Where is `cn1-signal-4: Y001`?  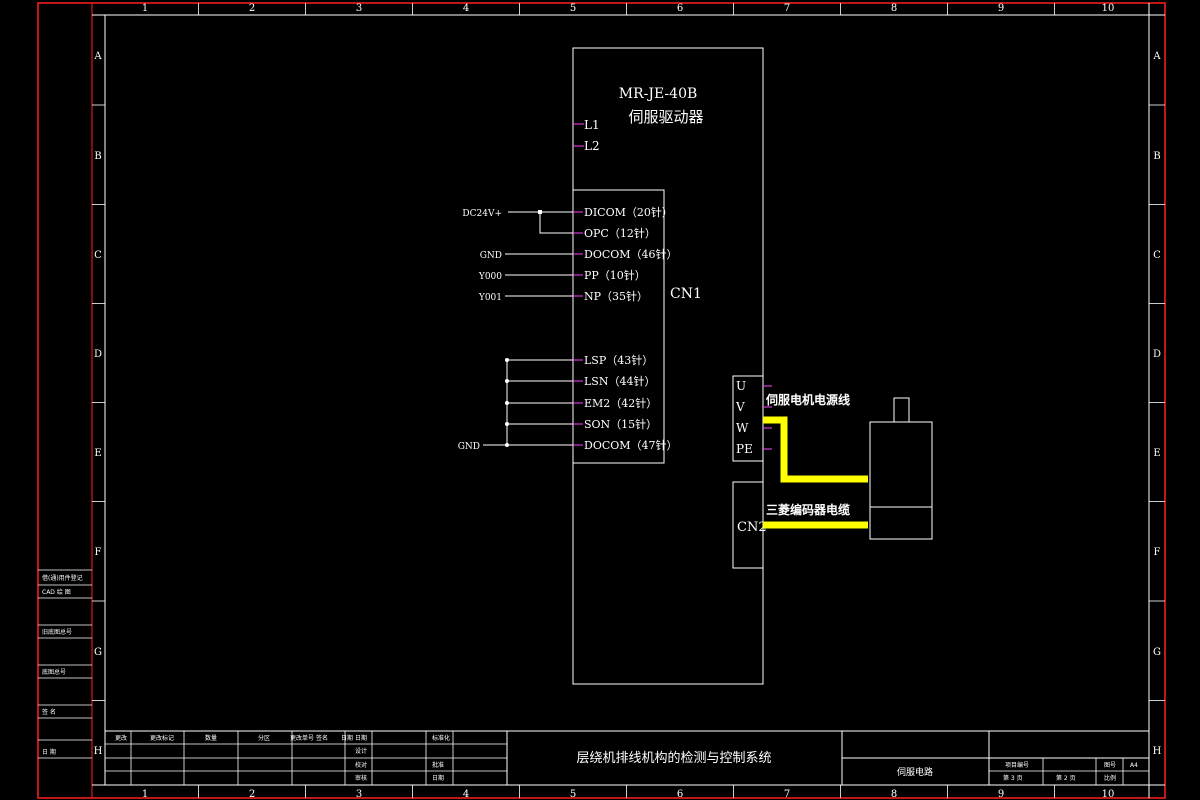 cn1-signal-4: Y001 is located at coordinates (490, 298).